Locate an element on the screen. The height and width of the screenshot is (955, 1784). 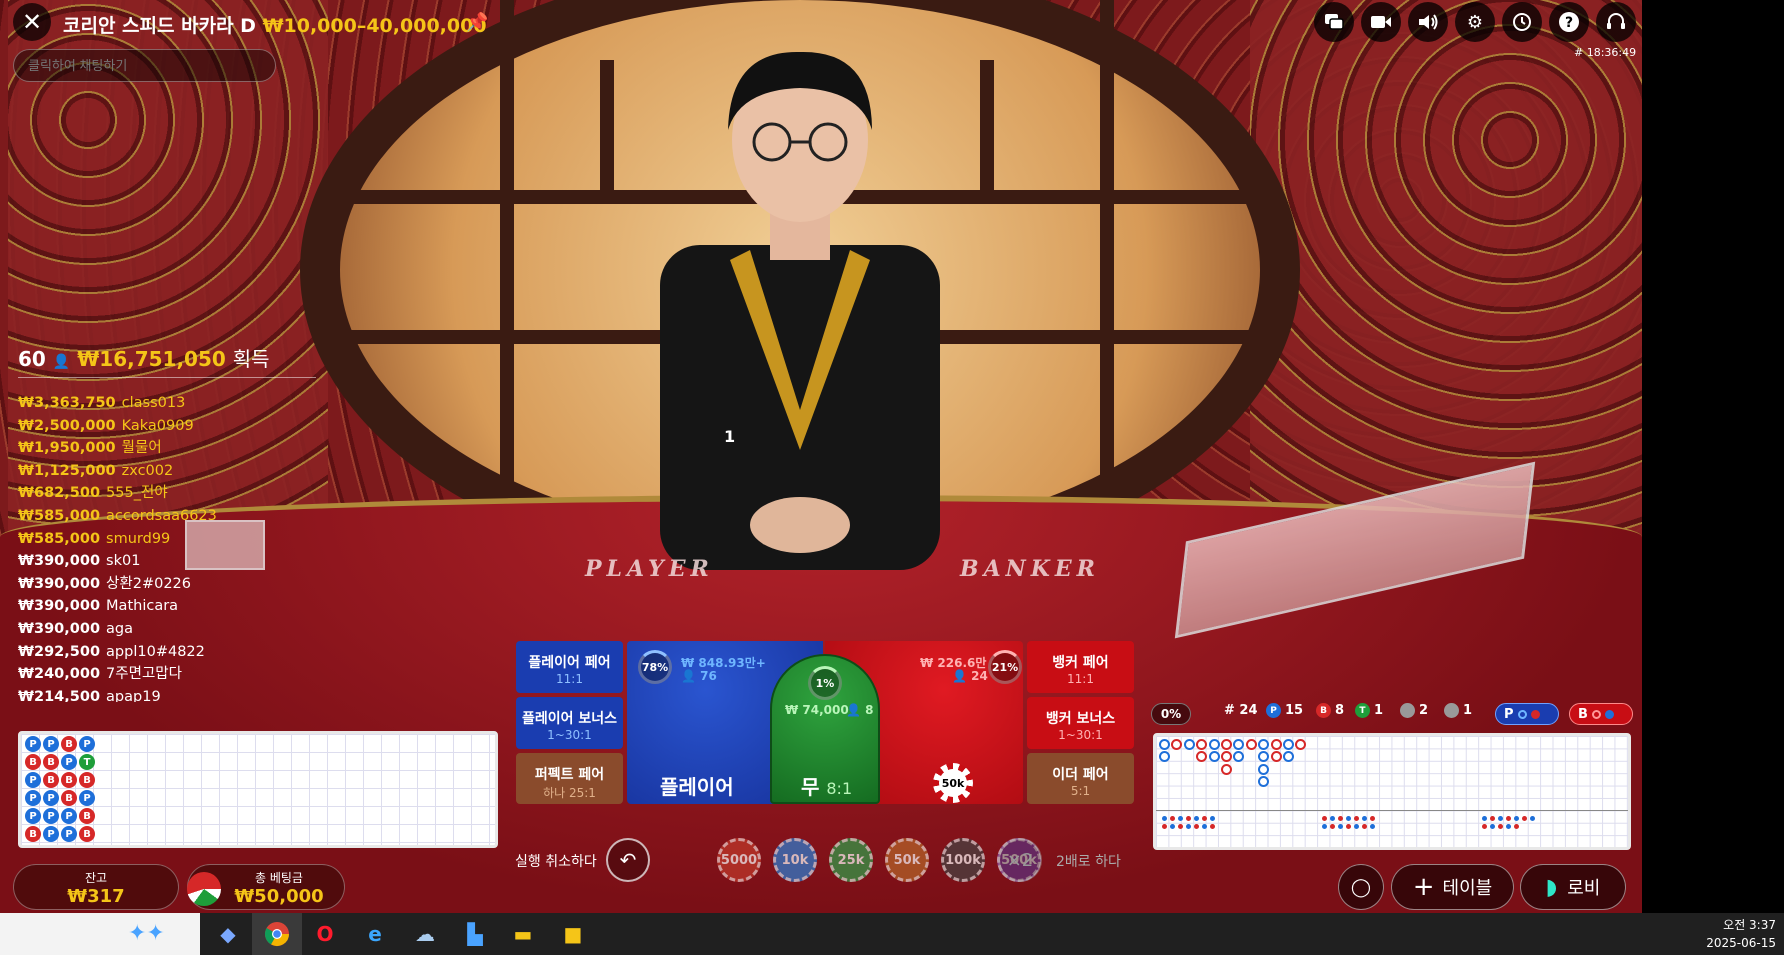
taskbar-search is located at coordinates (100, 934).